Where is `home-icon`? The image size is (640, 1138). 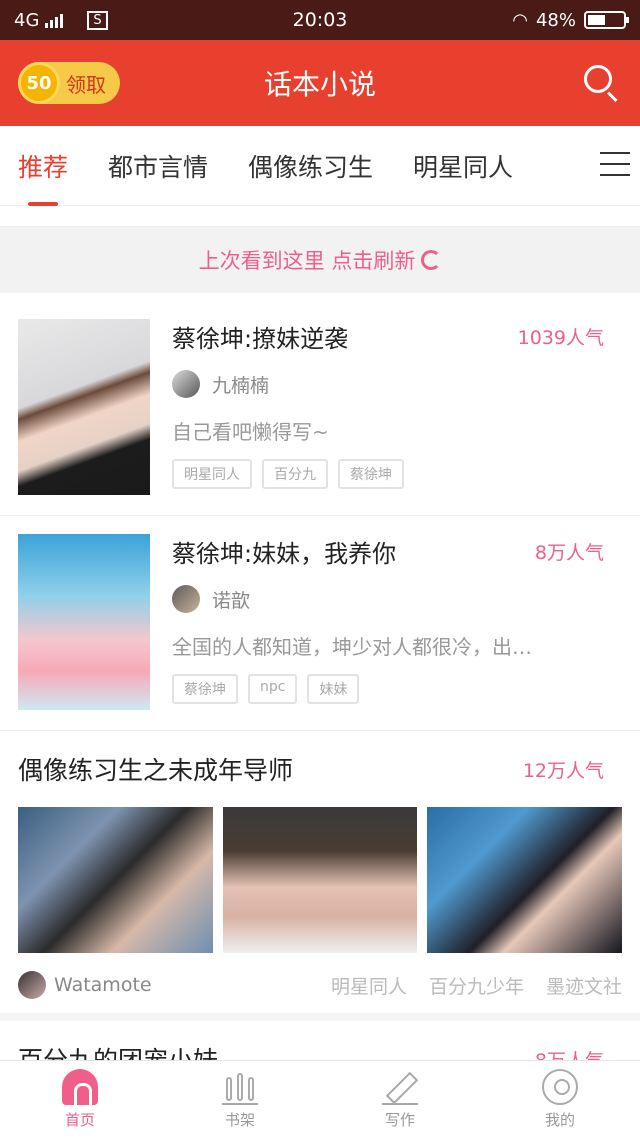 home-icon is located at coordinates (80, 1088).